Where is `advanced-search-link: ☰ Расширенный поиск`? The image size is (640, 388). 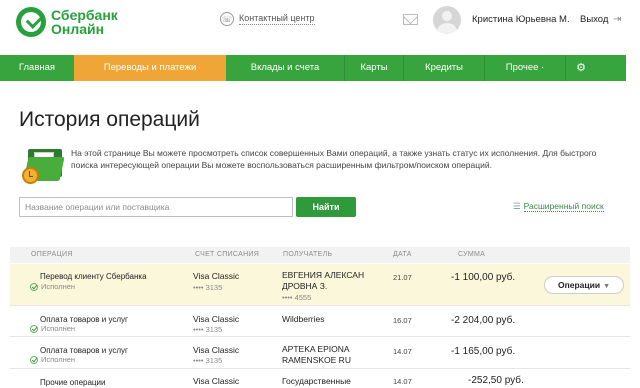
advanced-search-link: ☰ Расширенный поиск is located at coordinates (558, 206).